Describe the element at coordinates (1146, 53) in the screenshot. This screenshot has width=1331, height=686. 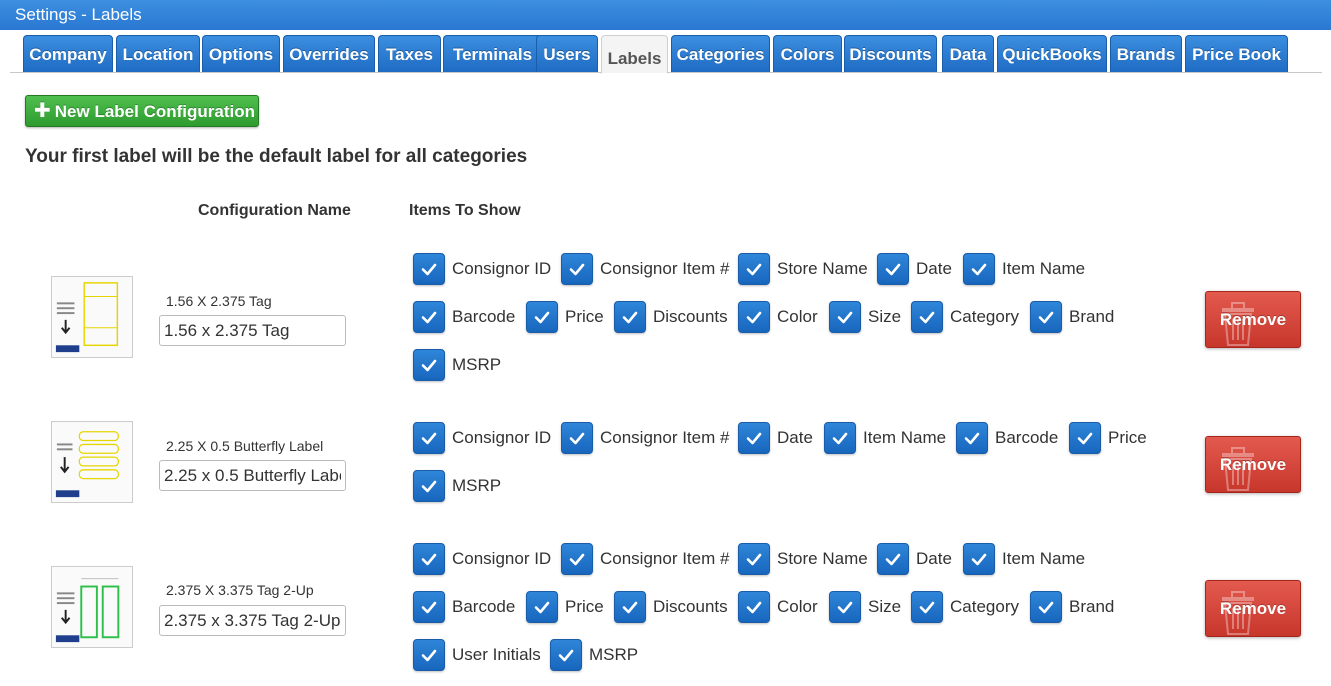
I see `tab-brands: Brands` at that location.